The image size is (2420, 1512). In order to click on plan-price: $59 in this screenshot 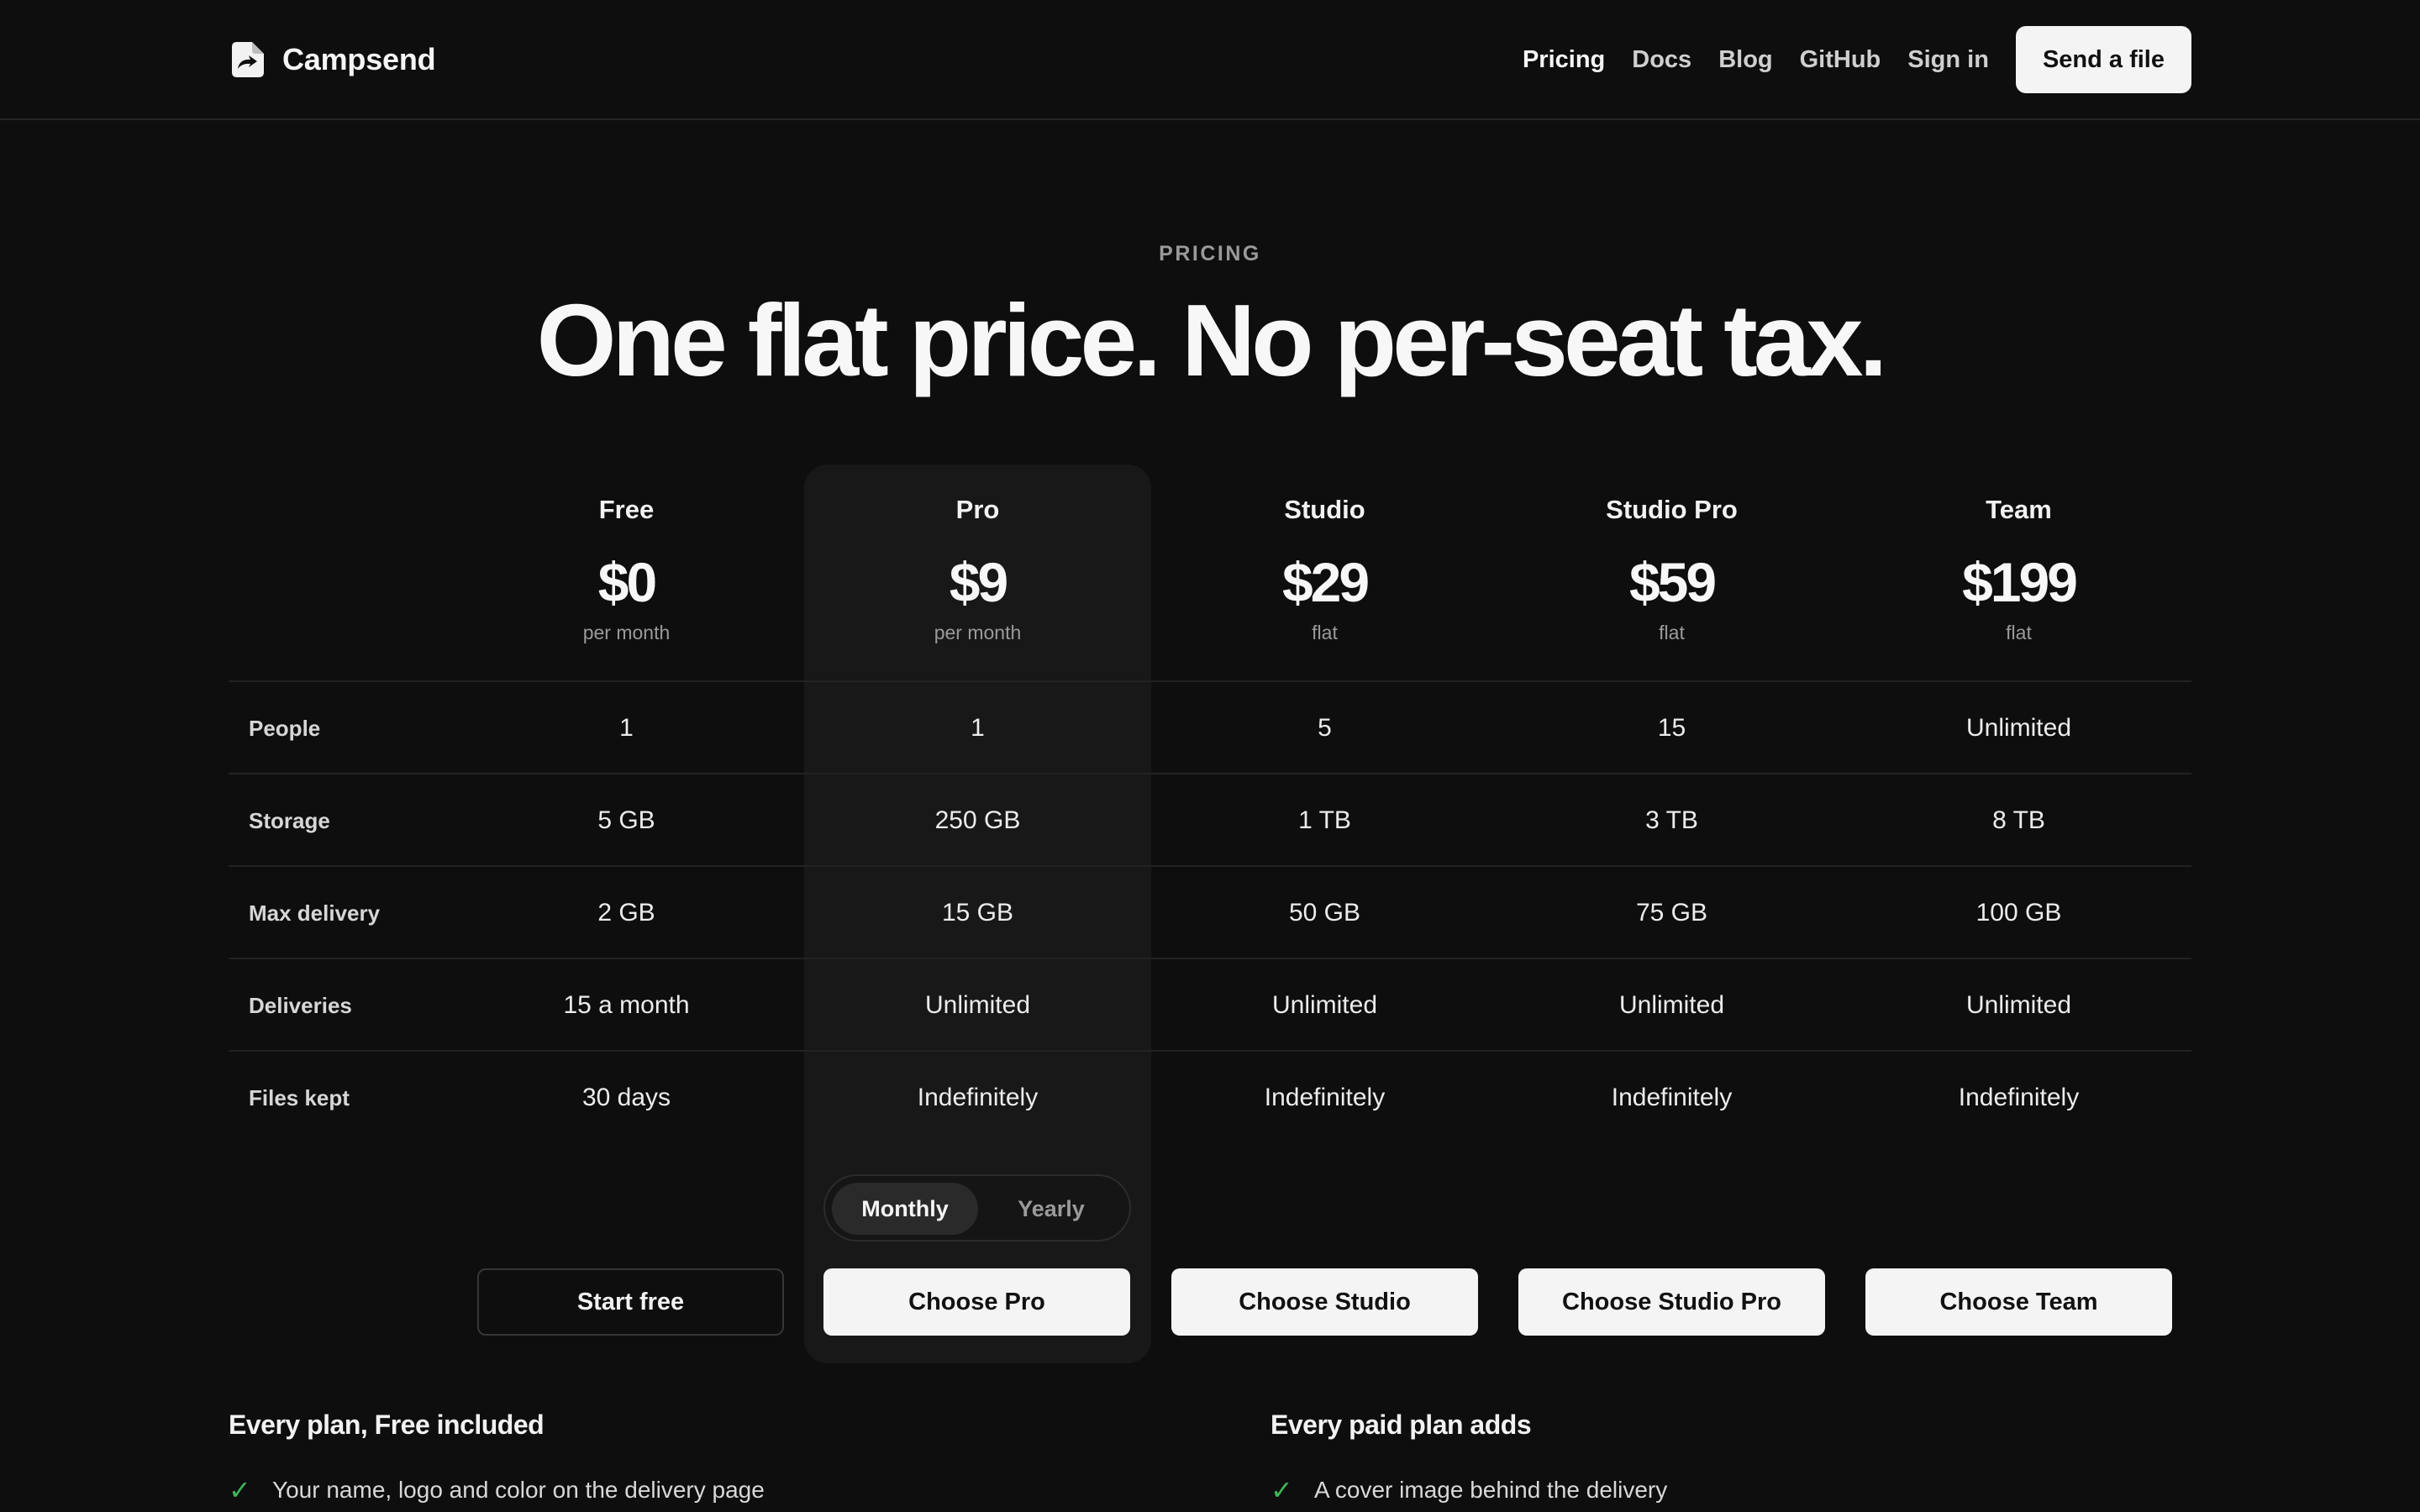, I will do `click(1673, 582)`.